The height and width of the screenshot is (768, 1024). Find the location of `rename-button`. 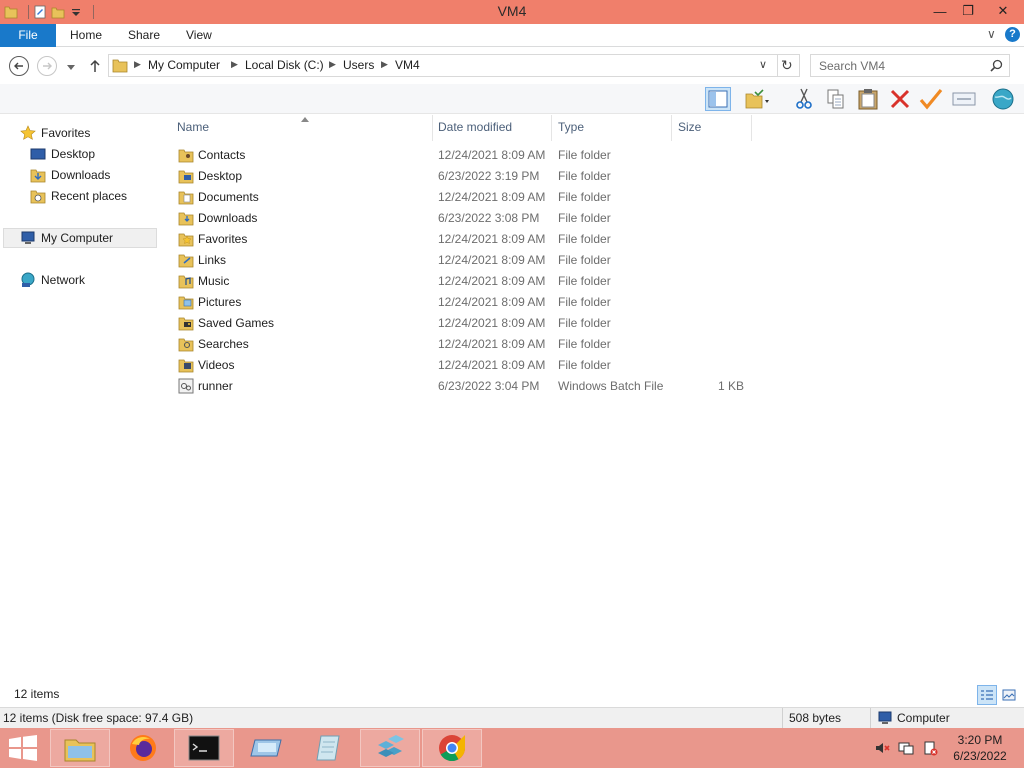

rename-button is located at coordinates (964, 99).